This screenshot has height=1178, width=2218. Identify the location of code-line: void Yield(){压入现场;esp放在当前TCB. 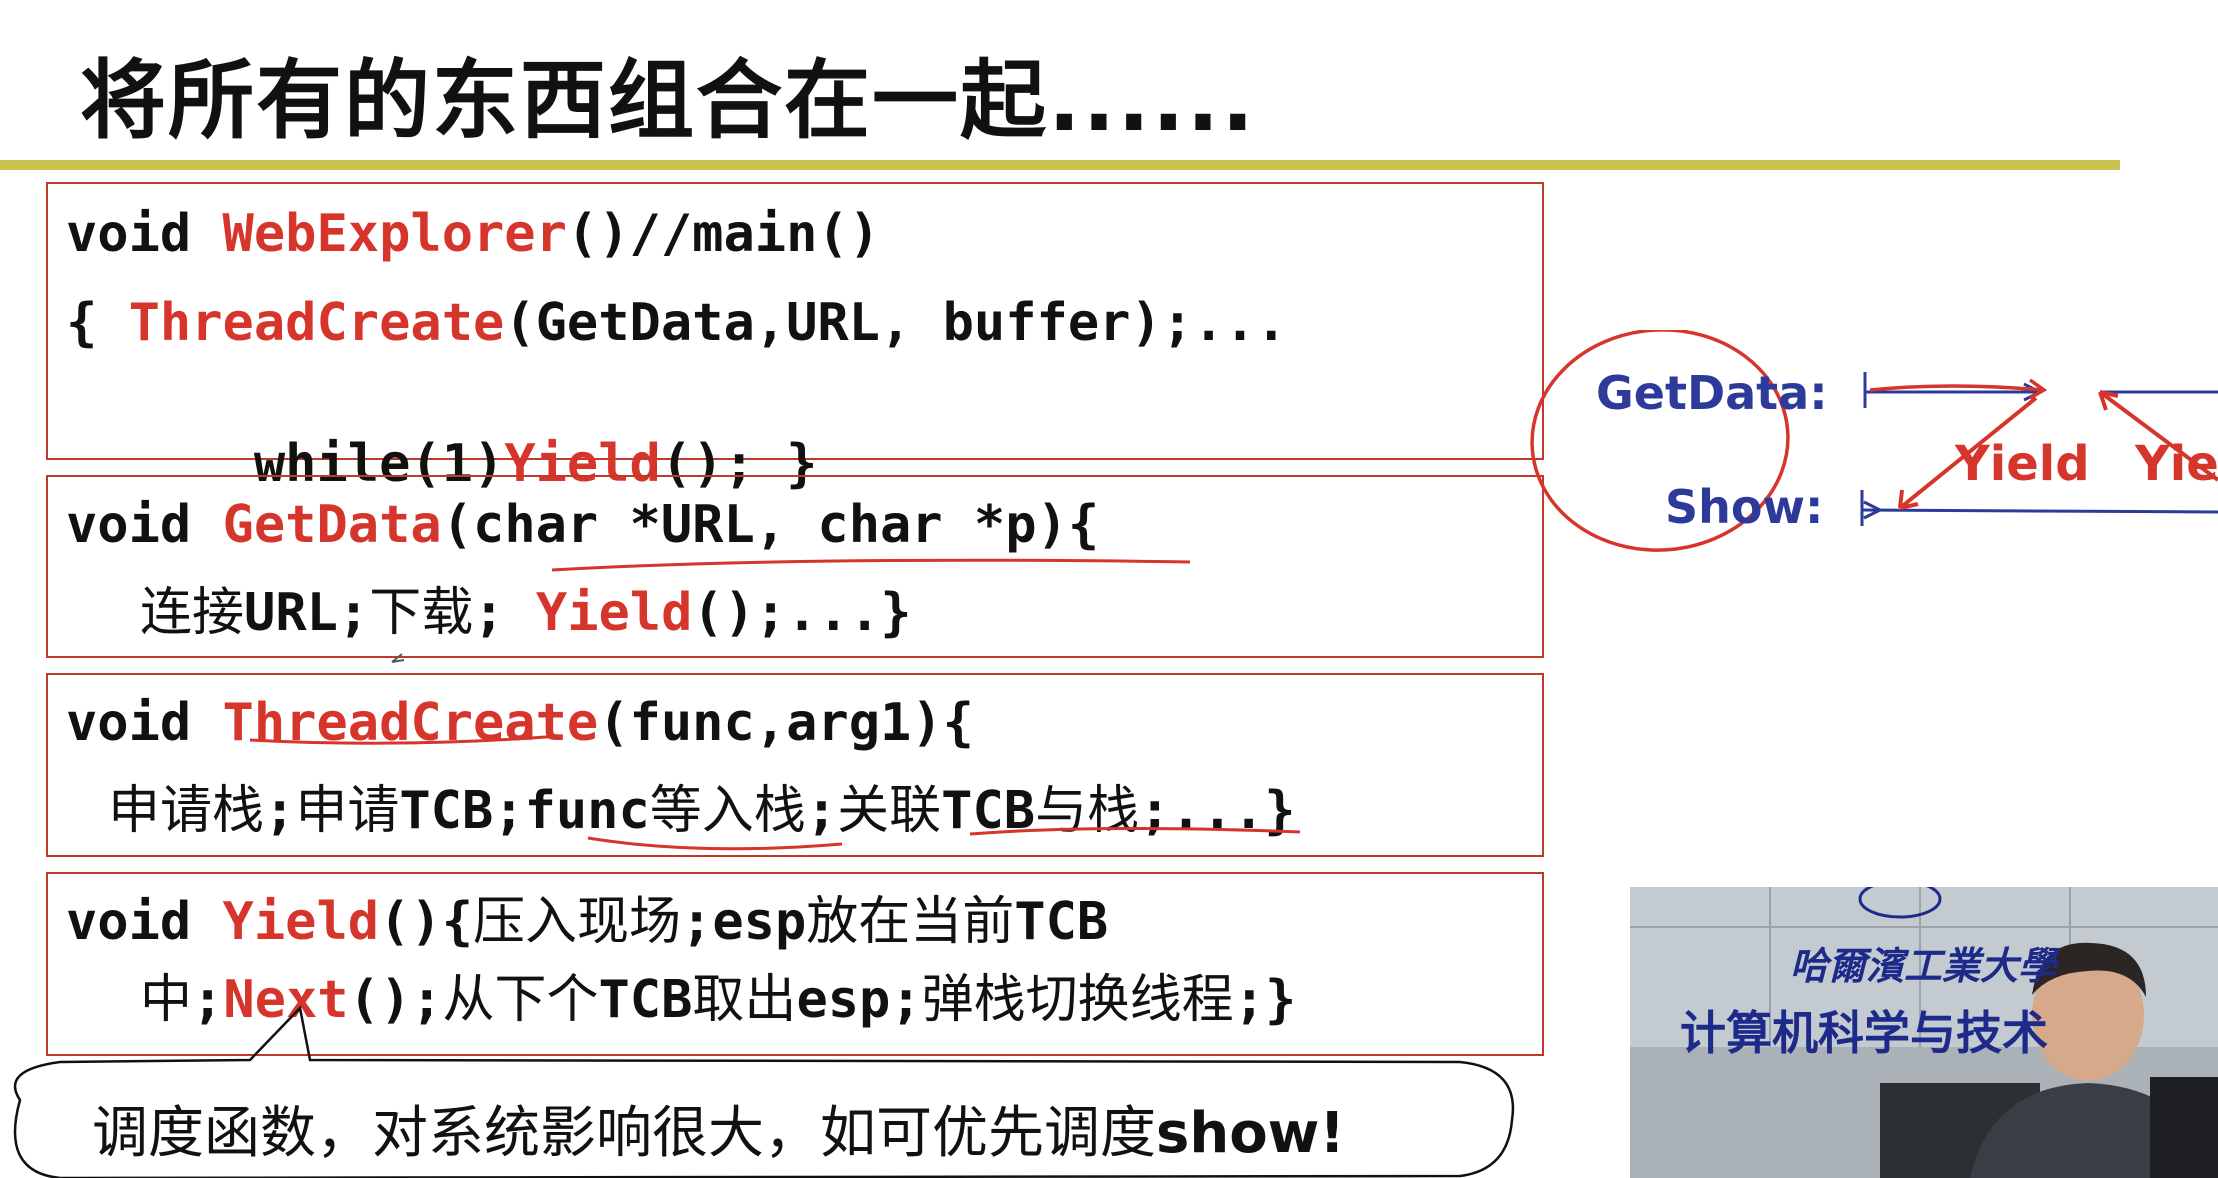
(587, 922).